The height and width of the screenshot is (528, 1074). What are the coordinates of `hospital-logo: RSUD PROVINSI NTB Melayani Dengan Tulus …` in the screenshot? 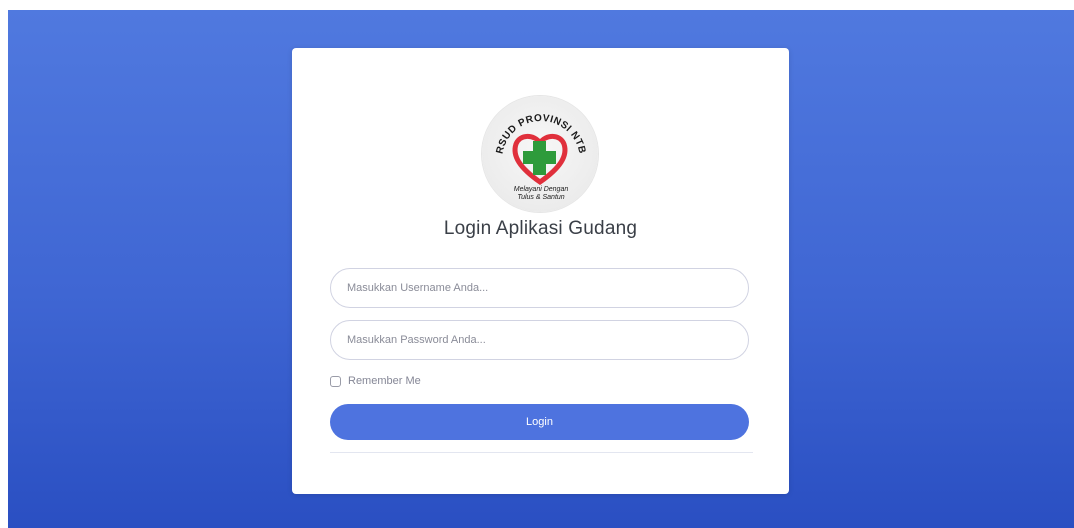 It's located at (540, 154).